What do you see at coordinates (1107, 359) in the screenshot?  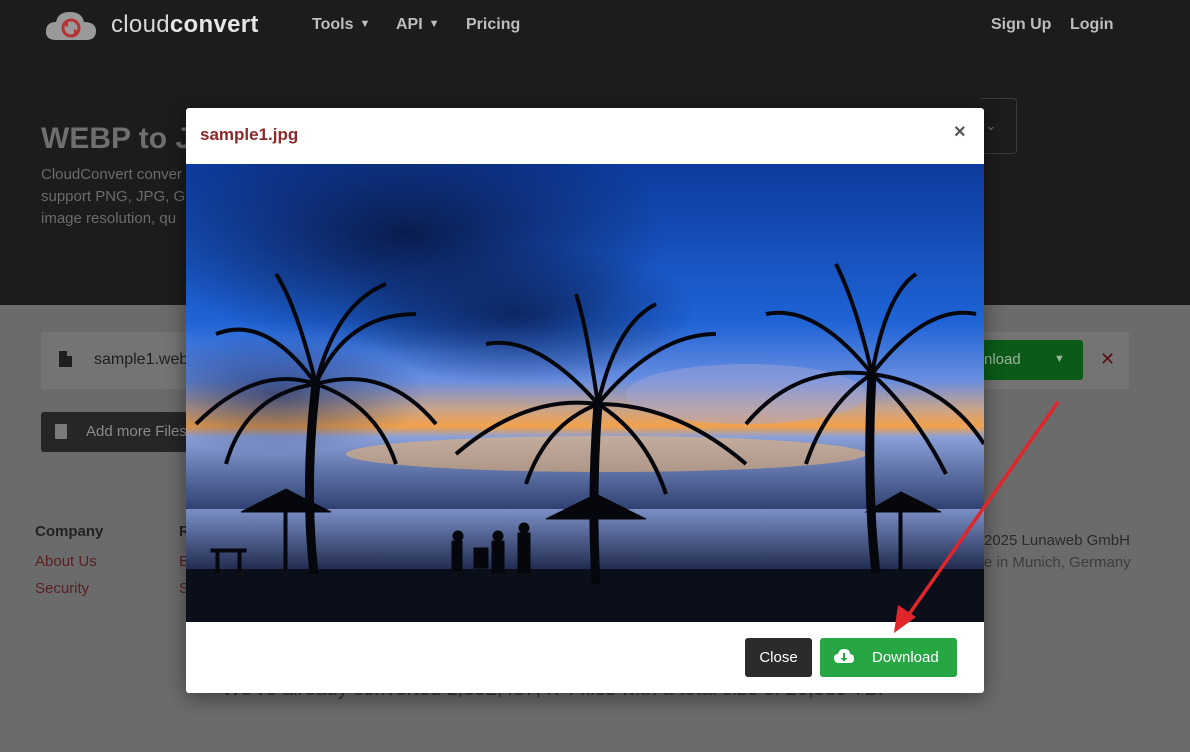 I see `remove-file-icon: ✕` at bounding box center [1107, 359].